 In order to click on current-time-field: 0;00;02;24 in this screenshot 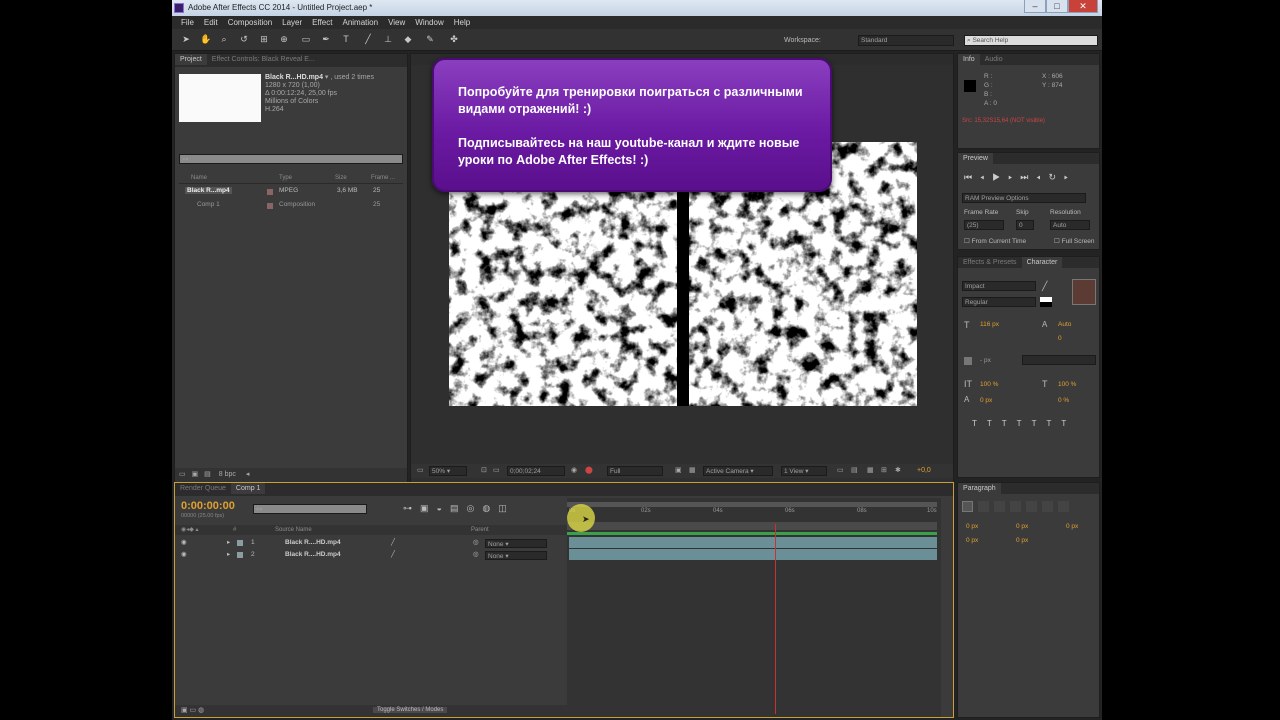, I will do `click(536, 471)`.